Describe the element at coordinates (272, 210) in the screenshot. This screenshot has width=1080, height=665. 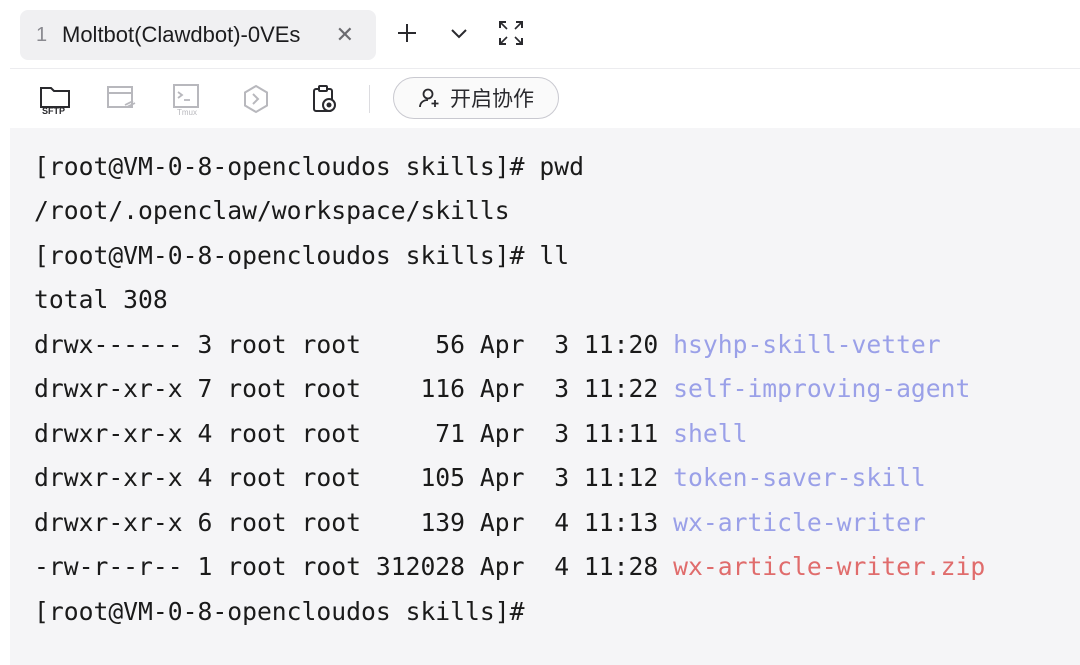
I see `terminal-line: /root/.openclaw/workspace/skills` at that location.